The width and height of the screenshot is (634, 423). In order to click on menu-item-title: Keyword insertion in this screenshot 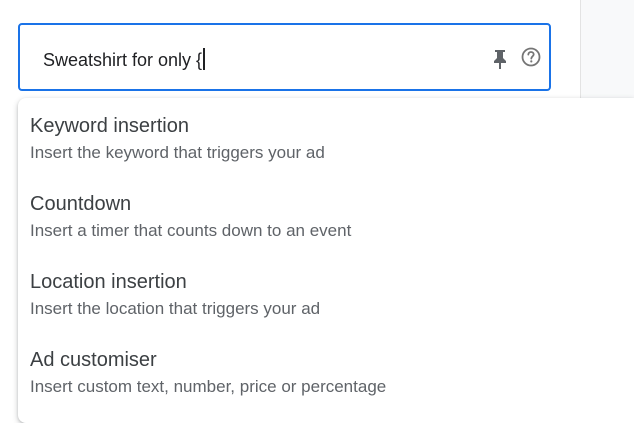, I will do `click(109, 126)`.